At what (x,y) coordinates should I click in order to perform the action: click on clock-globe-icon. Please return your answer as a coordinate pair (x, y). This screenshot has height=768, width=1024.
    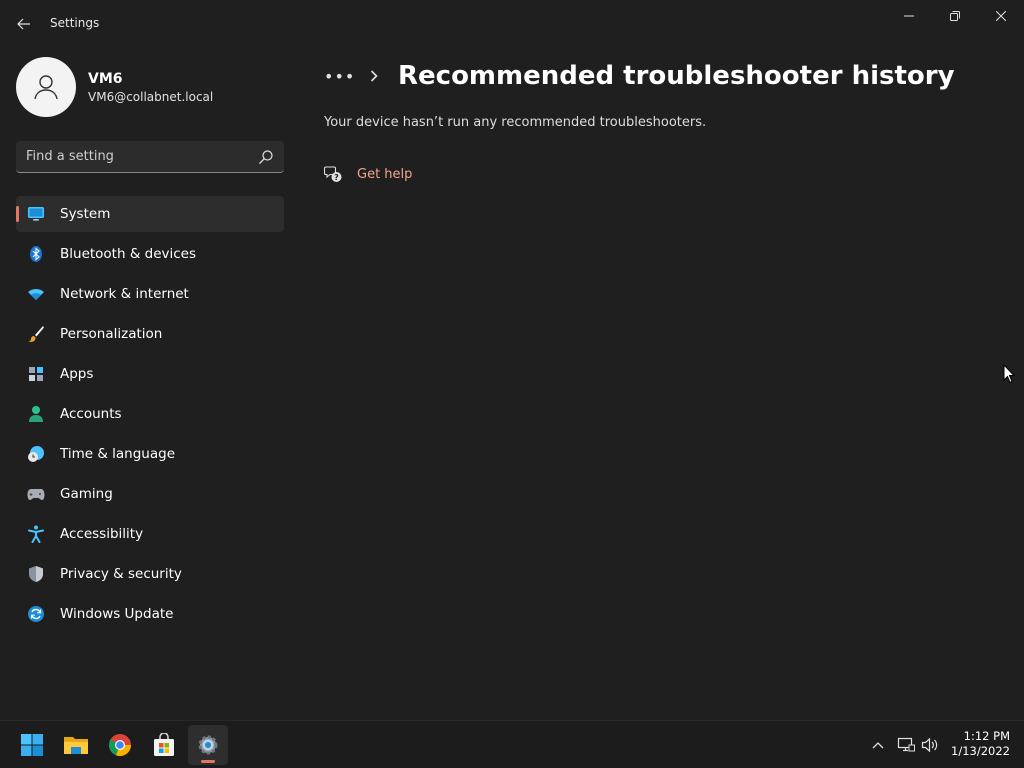
    Looking at the image, I should click on (36, 454).